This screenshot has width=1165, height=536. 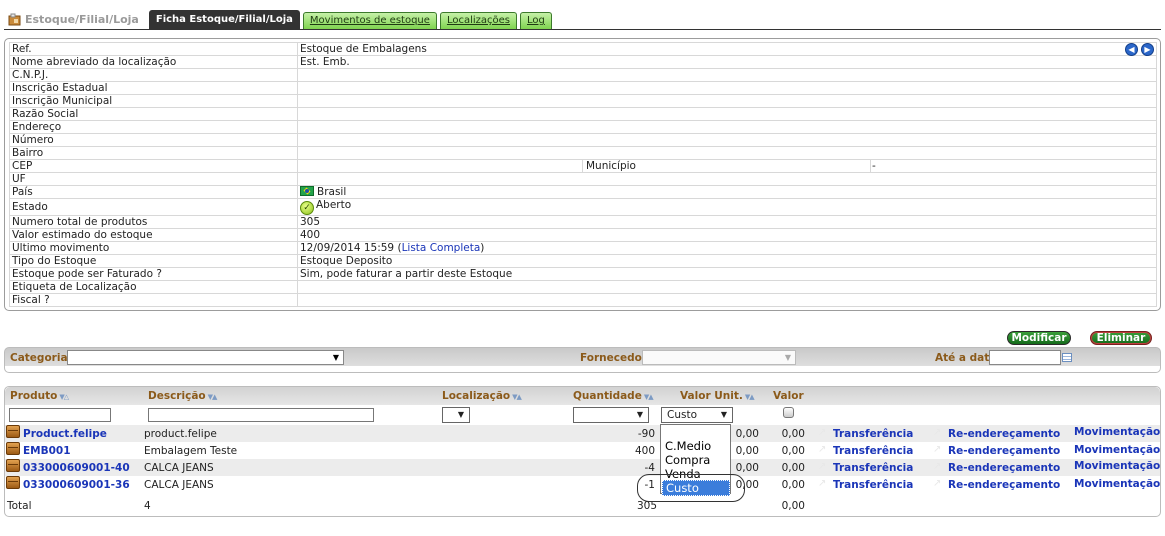 What do you see at coordinates (1067, 357) in the screenshot?
I see `calendar-icon` at bounding box center [1067, 357].